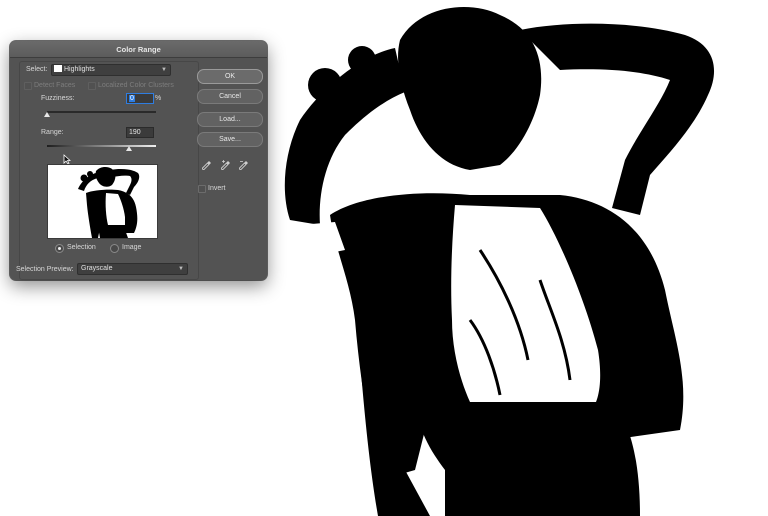 Image resolution: width=768 pixels, height=516 pixels. Describe the element at coordinates (128, 148) in the screenshot. I see `range-slider-thumb` at that location.